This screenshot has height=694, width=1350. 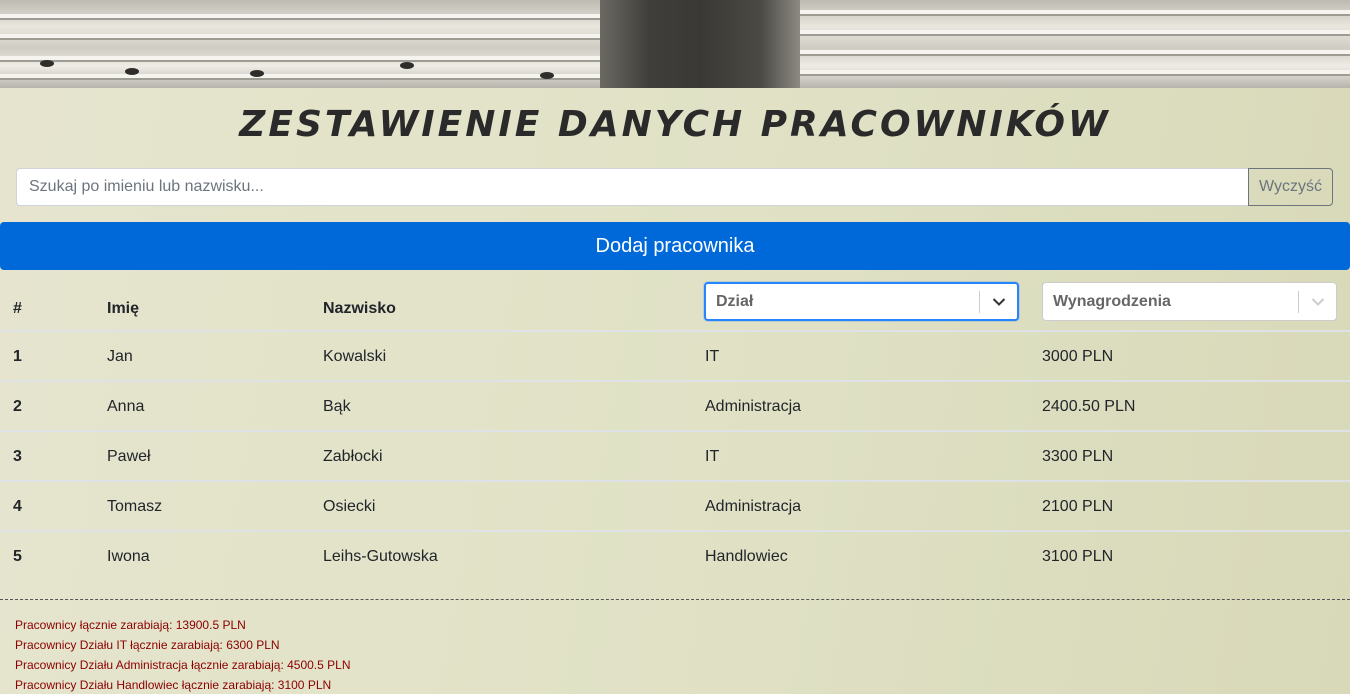 I want to click on cell-number: 5, so click(x=17, y=556).